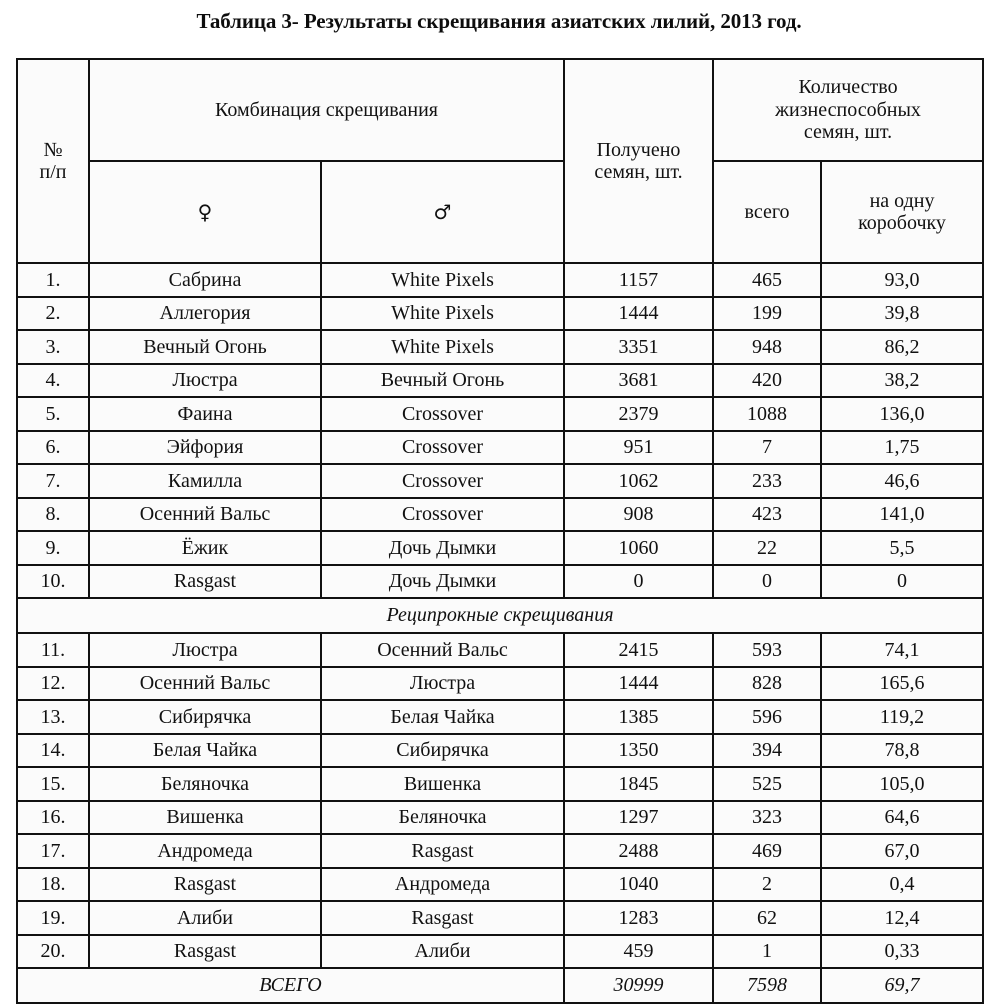 The image size is (998, 1004). What do you see at coordinates (53, 784) in the screenshot?
I see `cell-number: 15.` at bounding box center [53, 784].